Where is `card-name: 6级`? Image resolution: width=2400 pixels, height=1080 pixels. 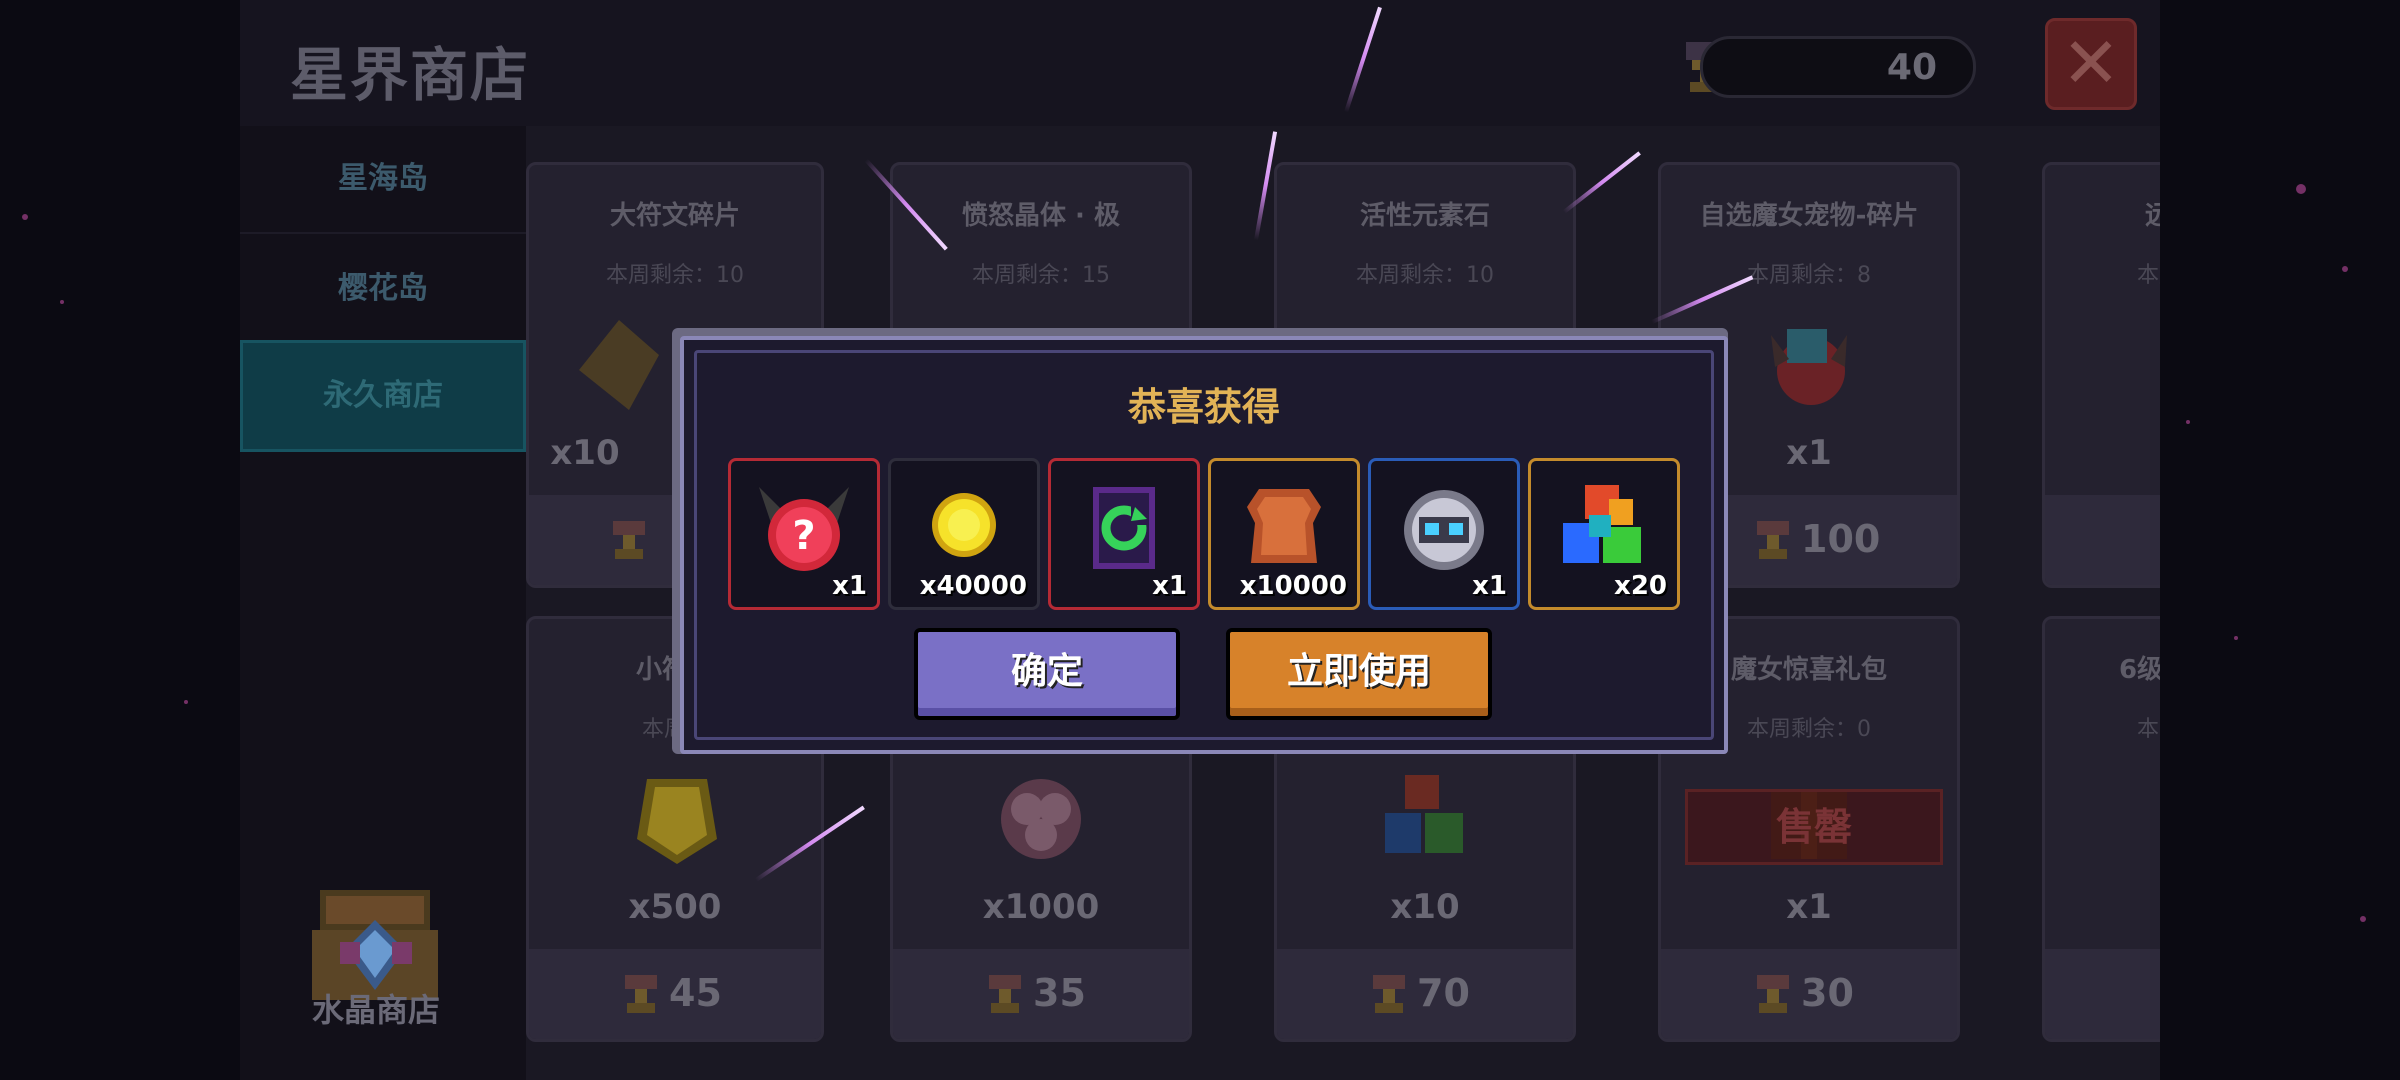
card-name: 6级 is located at coordinates (2139, 670).